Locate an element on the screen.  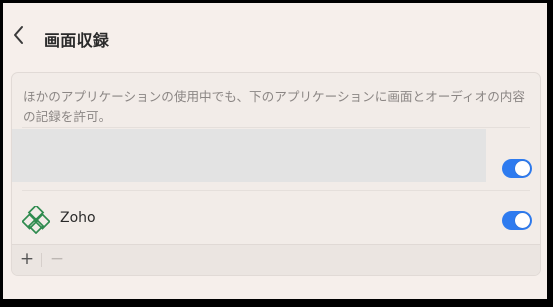
list-toolbar: + − is located at coordinates (276, 259).